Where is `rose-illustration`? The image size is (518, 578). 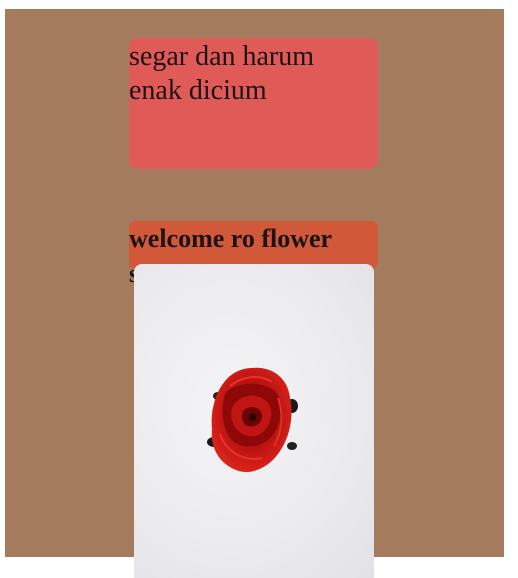 rose-illustration is located at coordinates (252, 420).